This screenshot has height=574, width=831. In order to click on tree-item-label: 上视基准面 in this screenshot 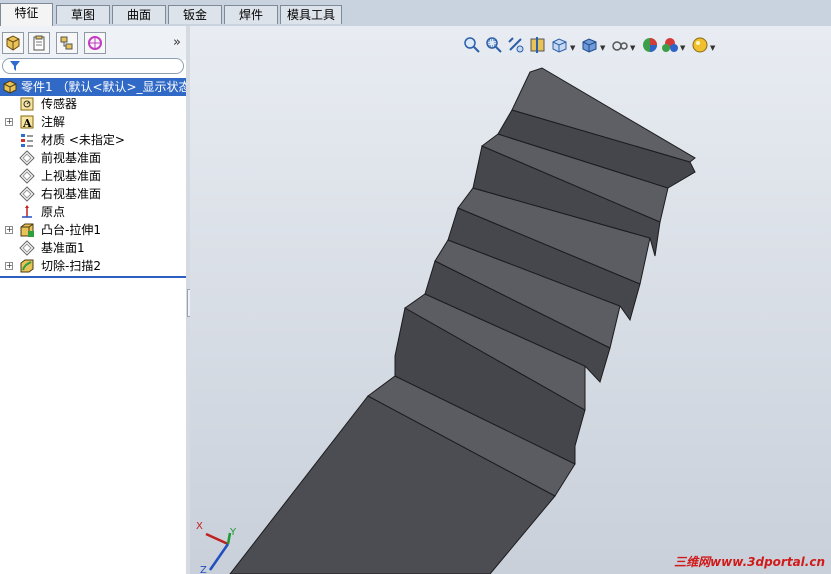, I will do `click(71, 176)`.